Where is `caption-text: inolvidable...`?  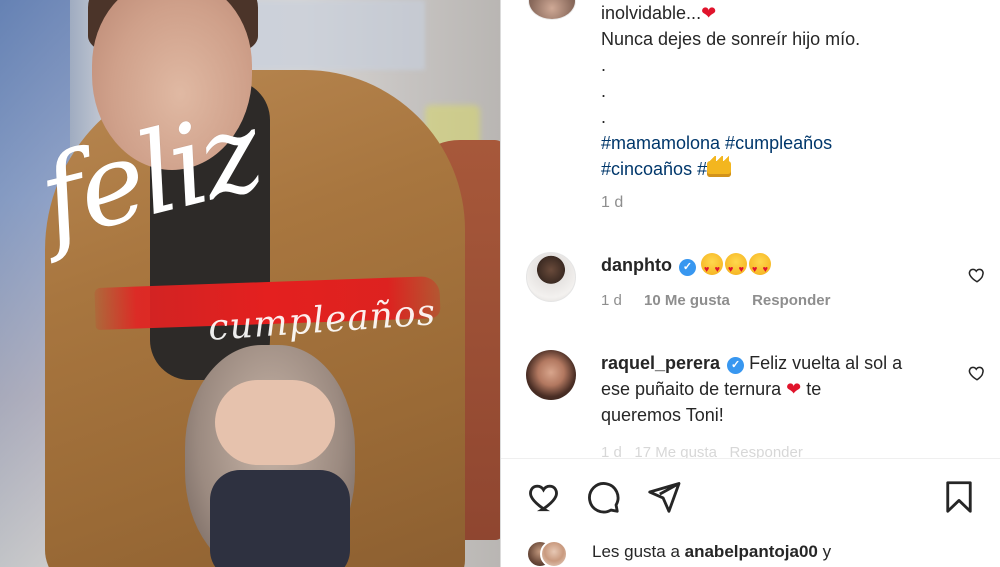 caption-text: inolvidable... is located at coordinates (651, 13).